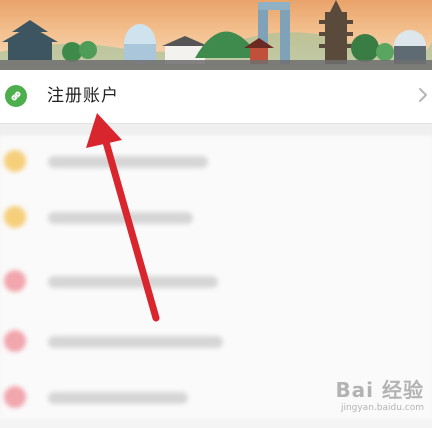 This screenshot has height=428, width=432. I want to click on baidu-watermark: Bai 经验 jingyan.baidu.com, so click(379, 393).